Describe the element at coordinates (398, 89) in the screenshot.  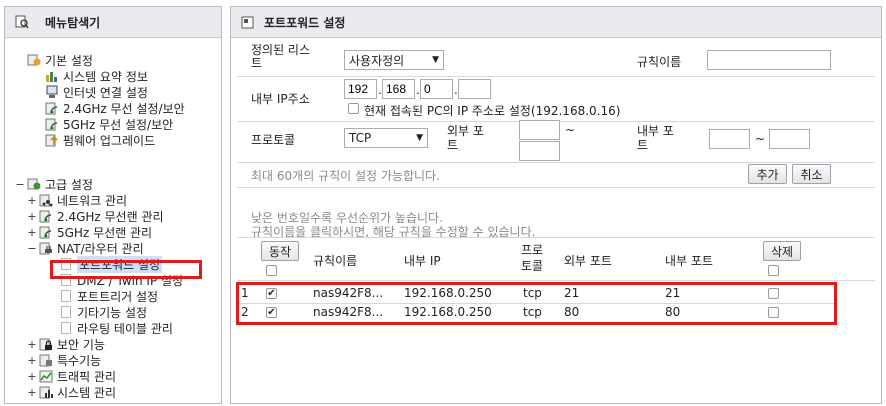
I see `ip-octet-2-input` at that location.